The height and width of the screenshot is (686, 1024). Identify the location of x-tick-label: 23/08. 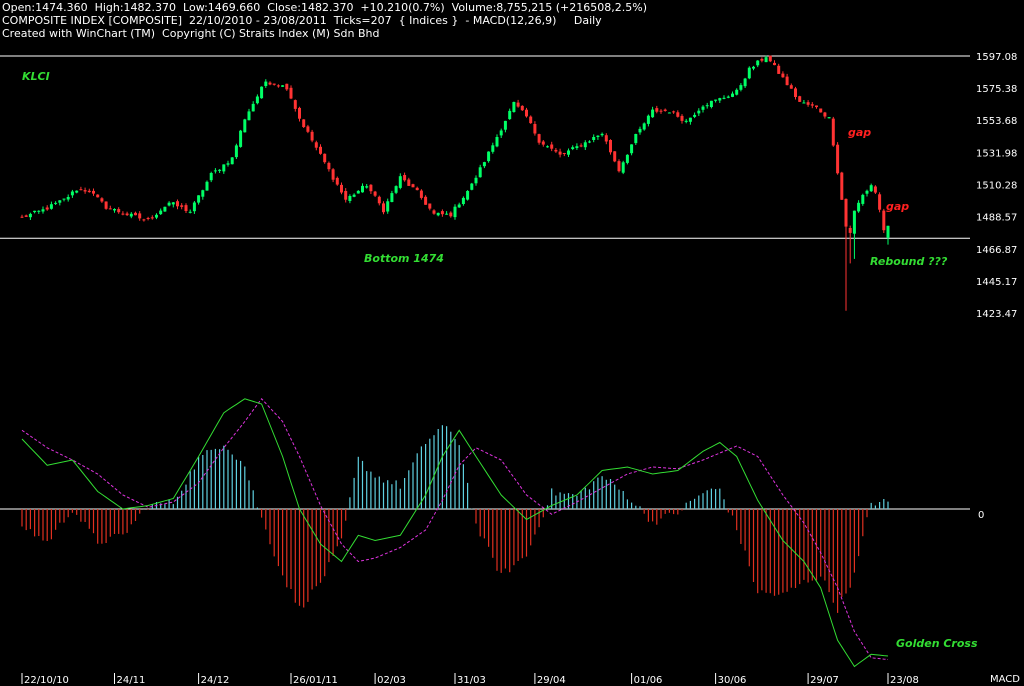
(904, 680).